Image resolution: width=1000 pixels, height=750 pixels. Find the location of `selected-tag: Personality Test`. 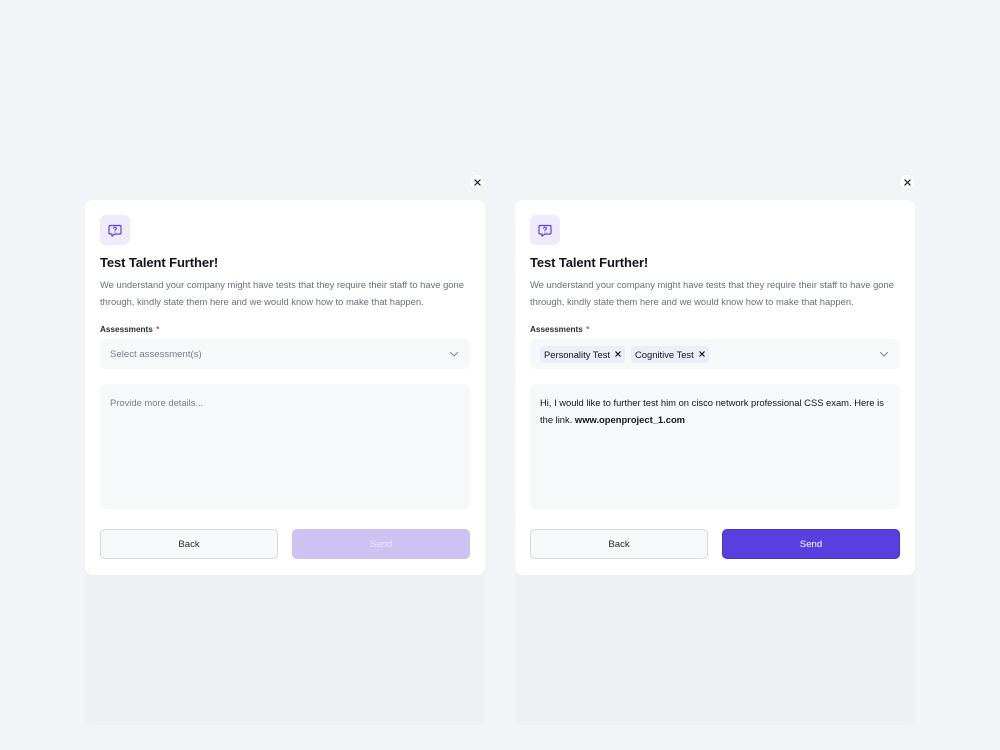

selected-tag: Personality Test is located at coordinates (583, 354).